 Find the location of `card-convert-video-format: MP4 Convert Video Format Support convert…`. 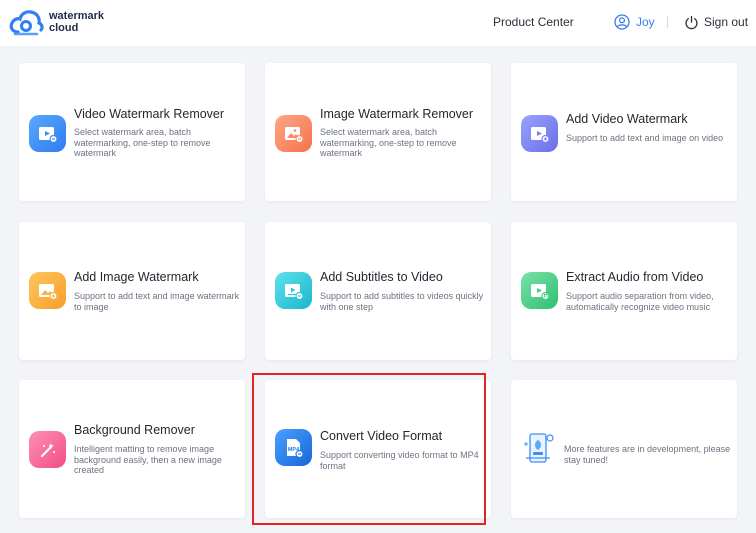

card-convert-video-format: MP4 Convert Video Format Support convert… is located at coordinates (378, 449).